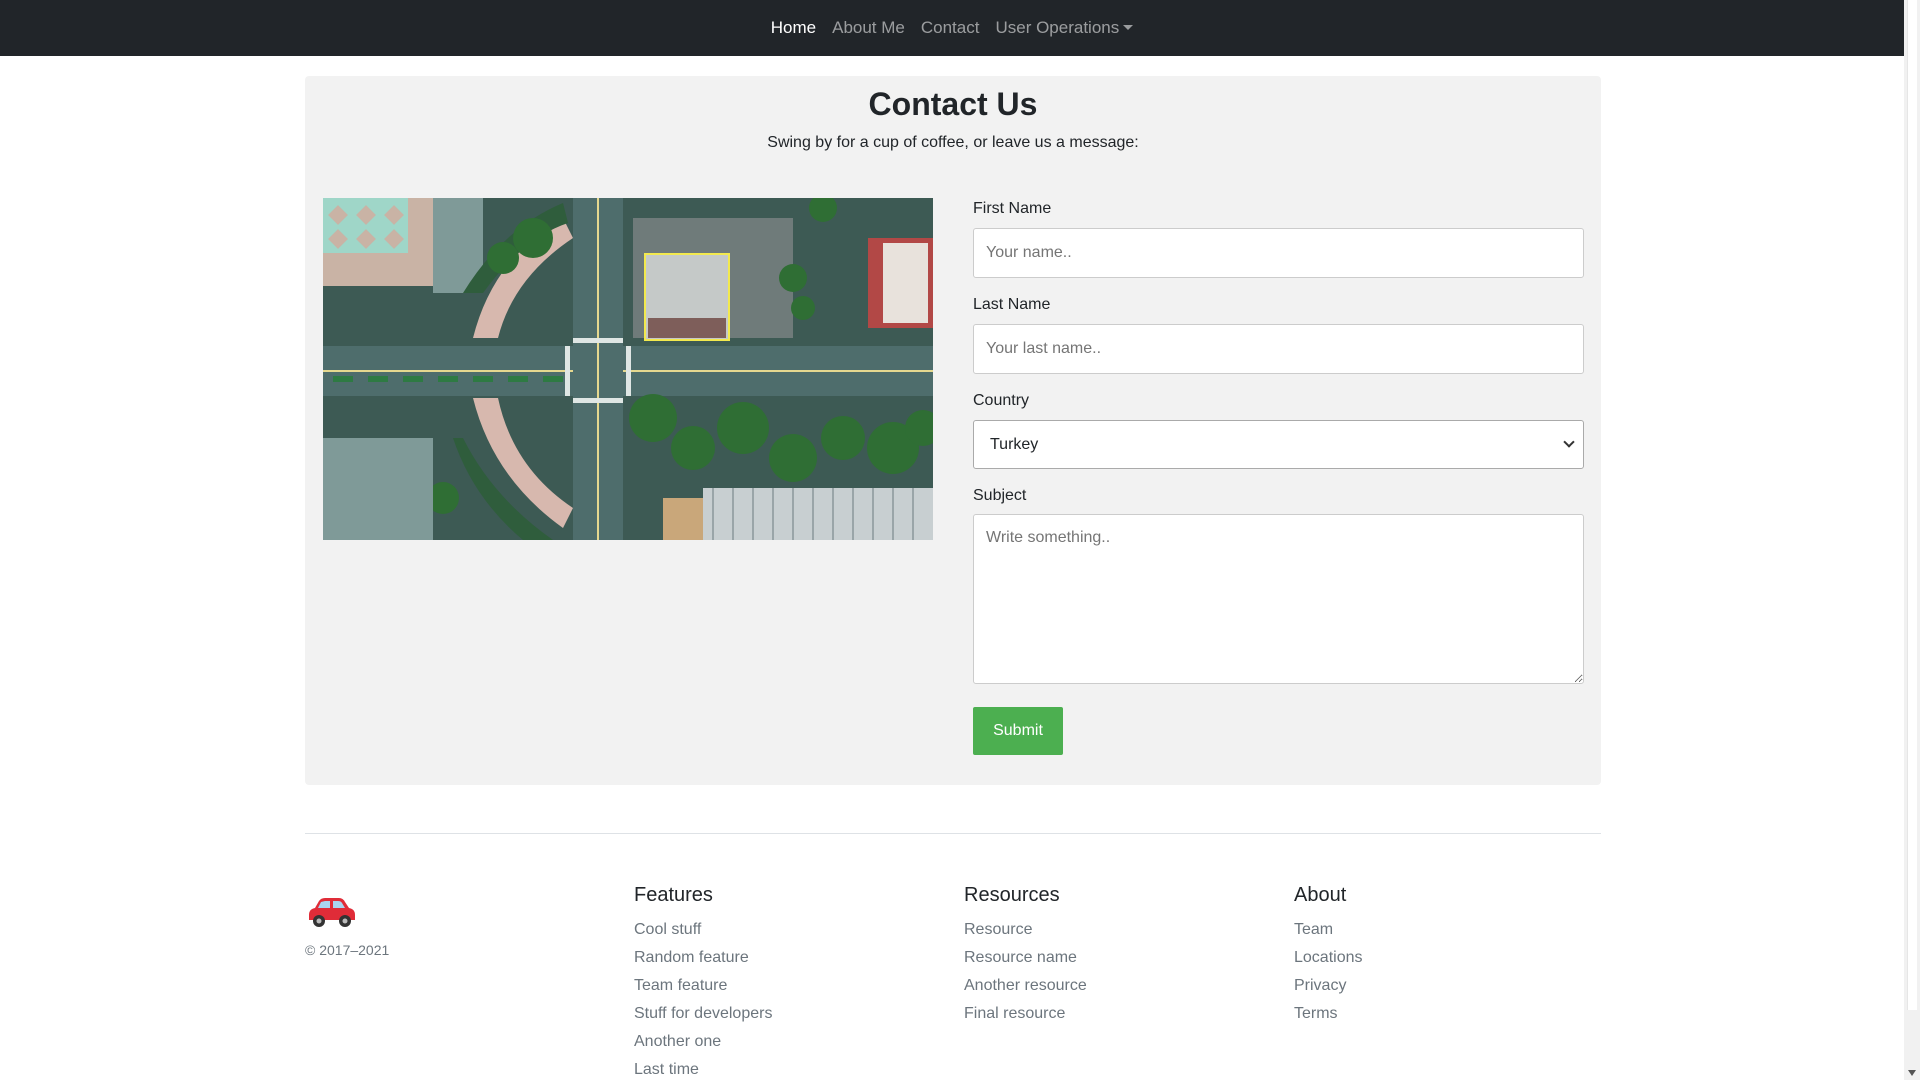  I want to click on vertical-scrollbar, so click(1912, 540).